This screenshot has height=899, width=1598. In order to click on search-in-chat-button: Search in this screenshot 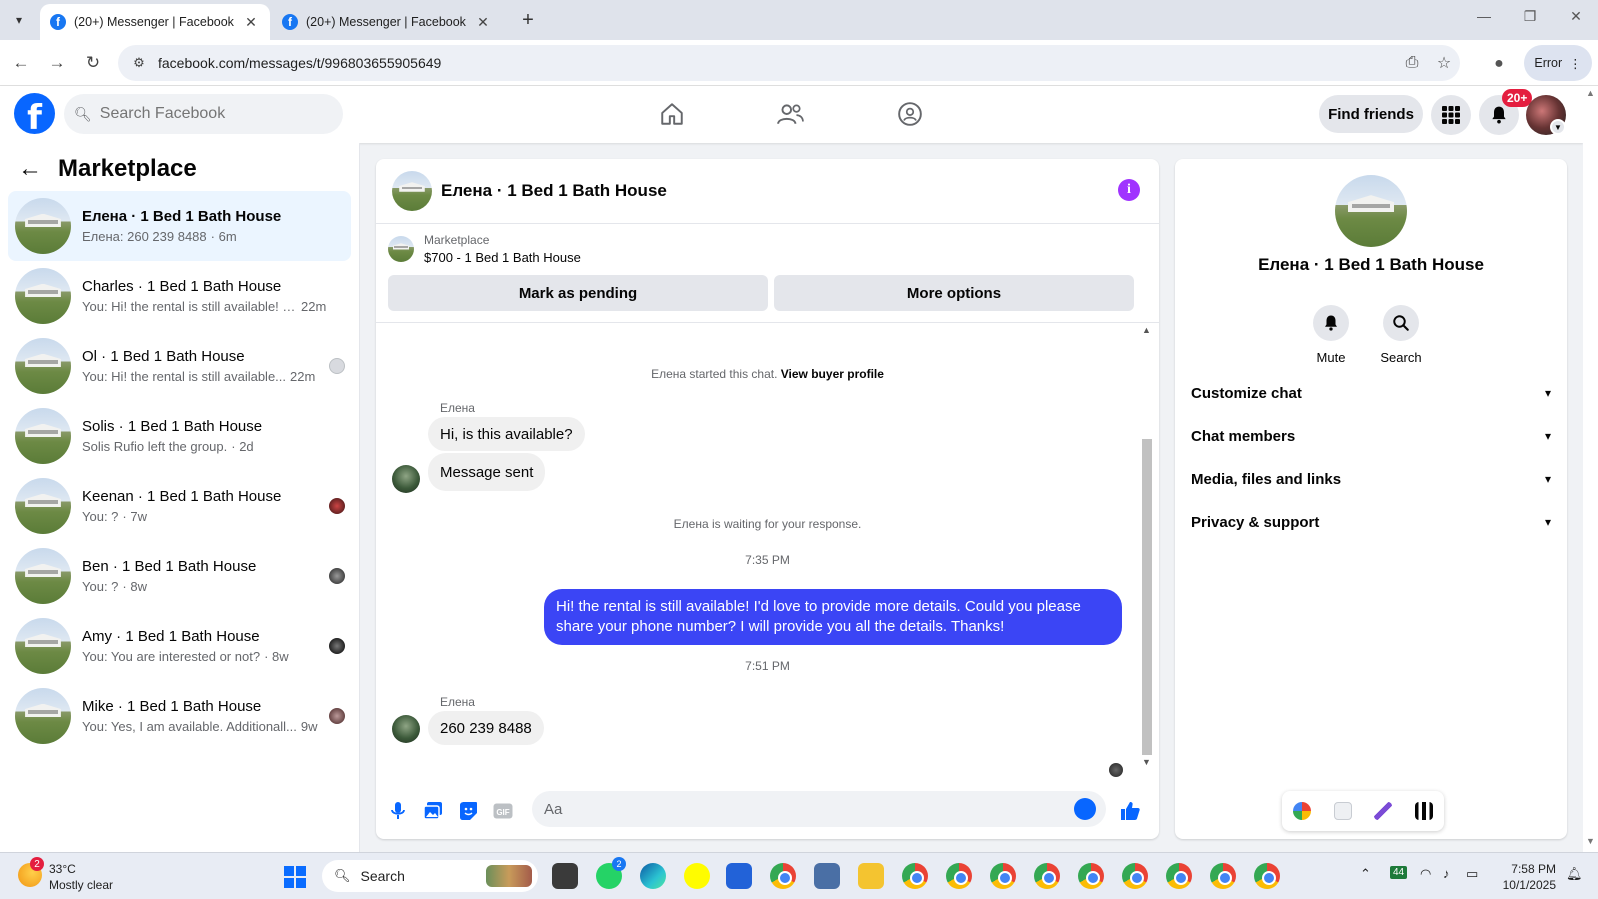, I will do `click(1401, 335)`.